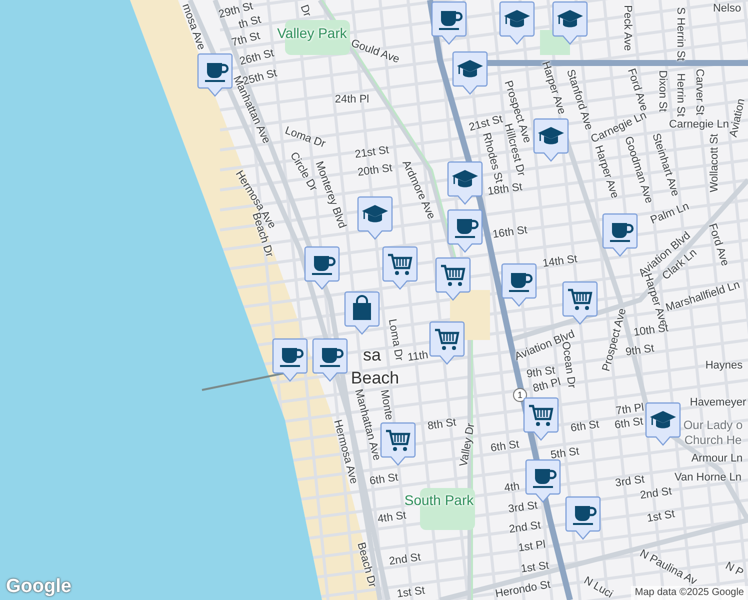 This screenshot has height=600, width=748. What do you see at coordinates (718, 403) in the screenshot?
I see `street-label: Havemeyer` at bounding box center [718, 403].